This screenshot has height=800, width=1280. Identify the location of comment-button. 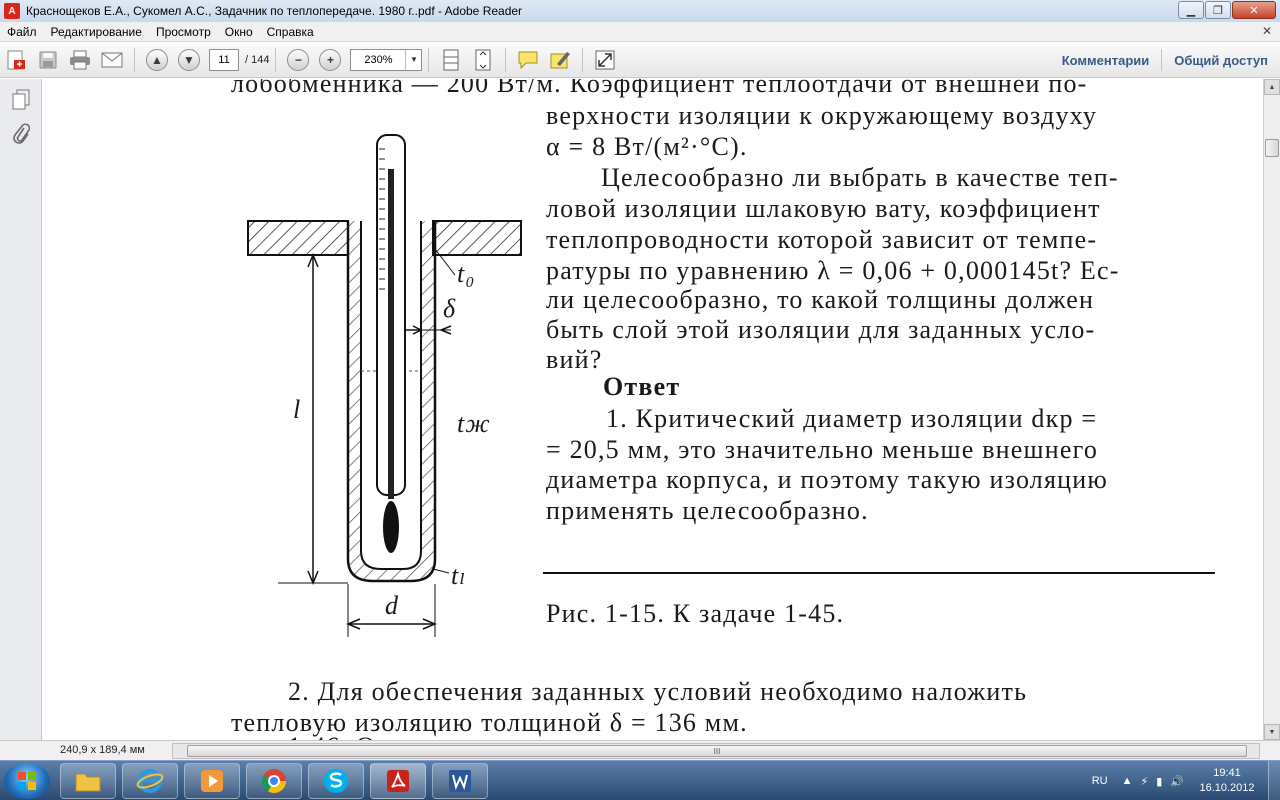
(528, 60).